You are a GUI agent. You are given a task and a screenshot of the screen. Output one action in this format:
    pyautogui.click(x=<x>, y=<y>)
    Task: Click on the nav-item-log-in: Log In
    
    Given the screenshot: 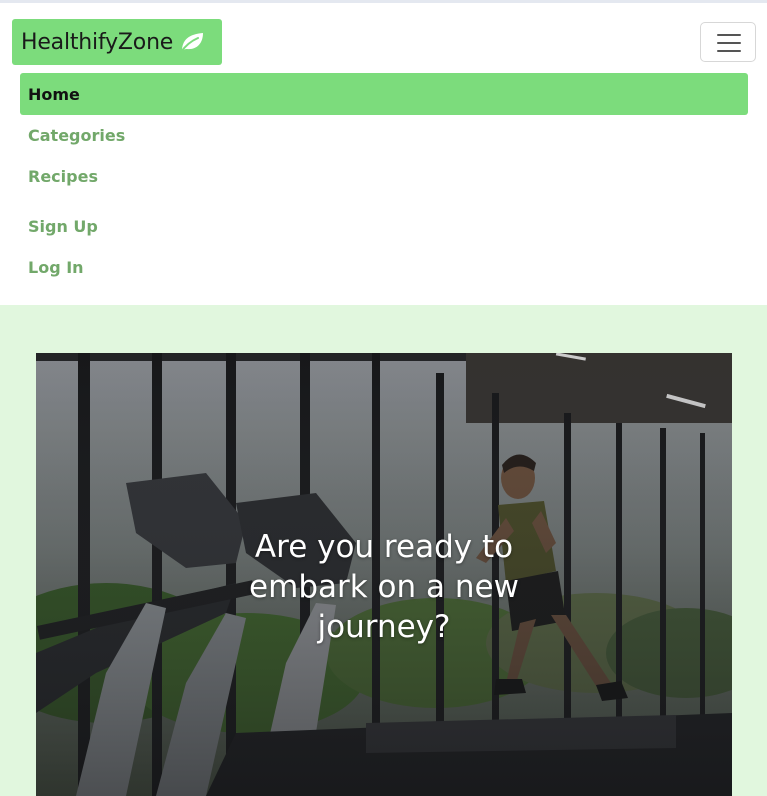 What is the action you would take?
    pyautogui.click(x=384, y=267)
    